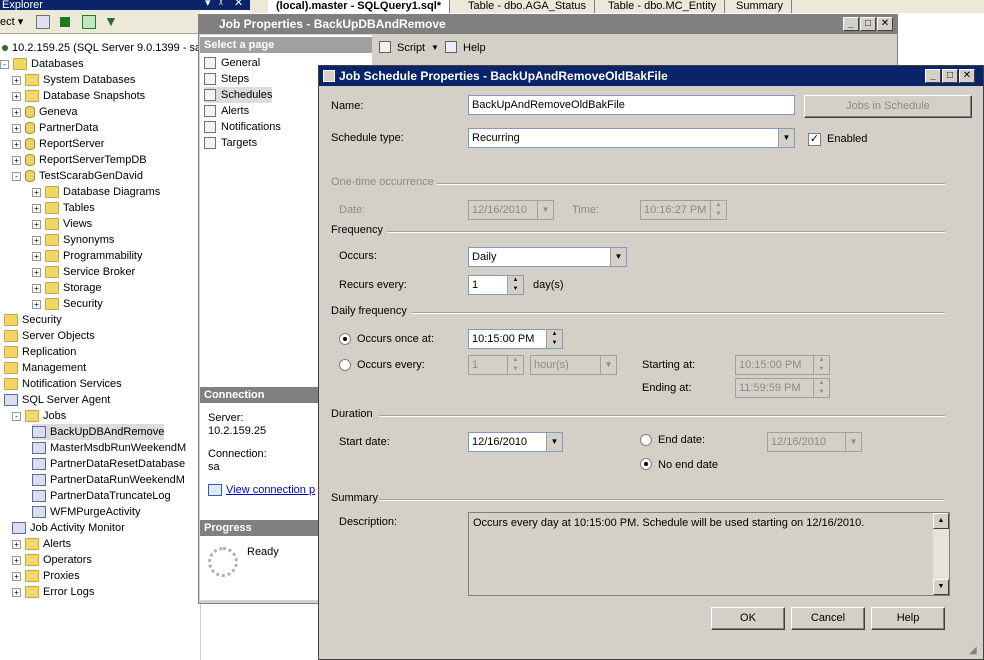 The width and height of the screenshot is (984, 660). Describe the element at coordinates (111, 21) in the screenshot. I see `filter-icon: ▼` at that location.